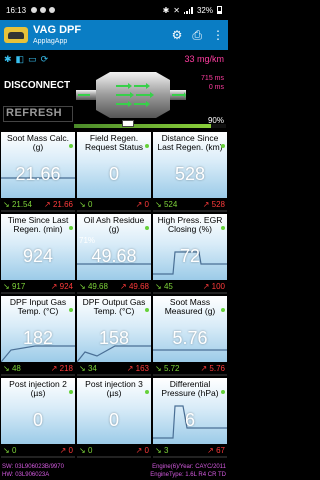 The height and width of the screenshot is (480, 320). What do you see at coordinates (16, 368) in the screenshot?
I see `tile-min-value: 48` at bounding box center [16, 368].